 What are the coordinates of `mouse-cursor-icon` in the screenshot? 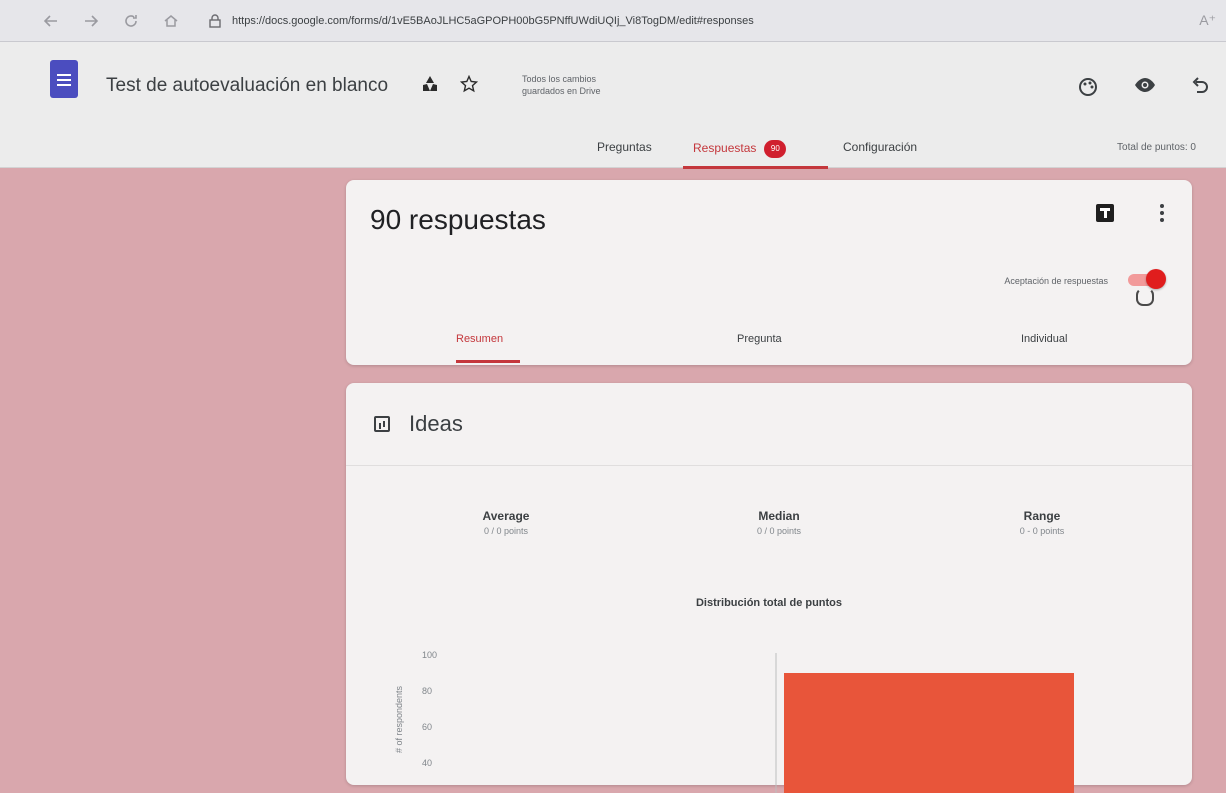 It's located at (1145, 297).